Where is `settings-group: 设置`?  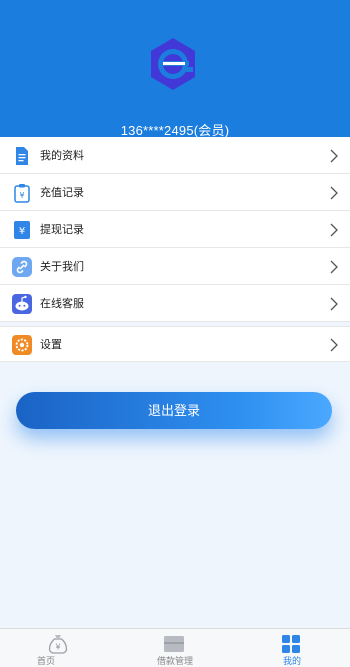 settings-group: 设置 is located at coordinates (175, 344).